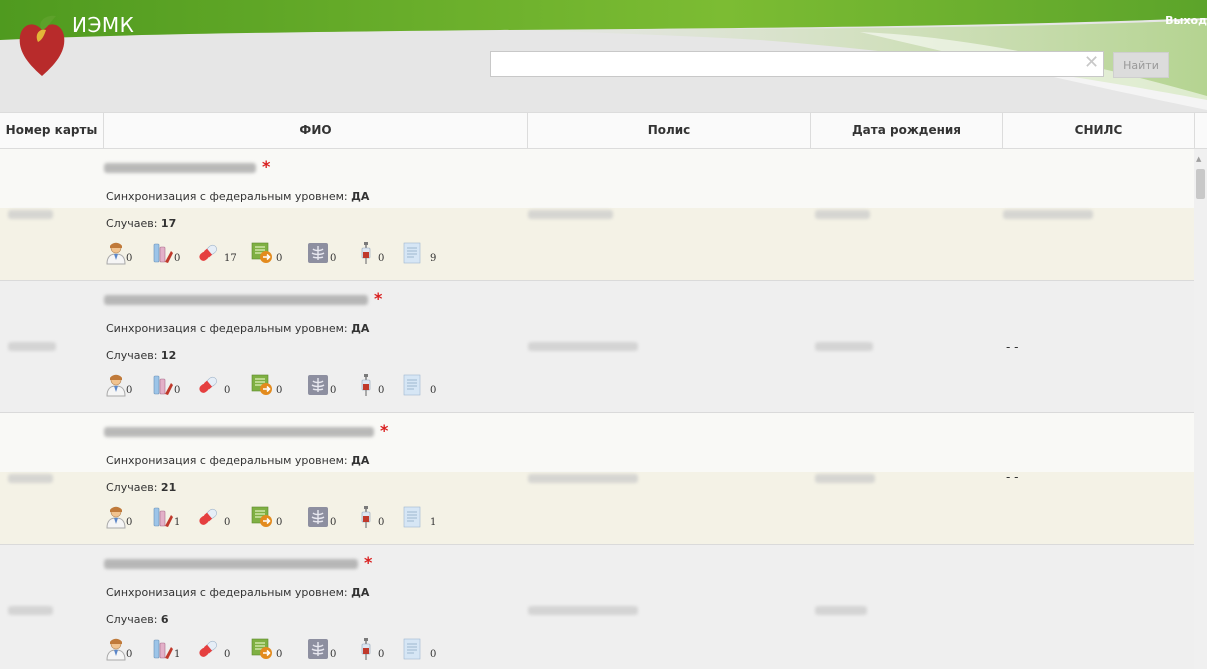 The image size is (1207, 669). What do you see at coordinates (230, 258) in the screenshot?
I see `medication-count: 17` at bounding box center [230, 258].